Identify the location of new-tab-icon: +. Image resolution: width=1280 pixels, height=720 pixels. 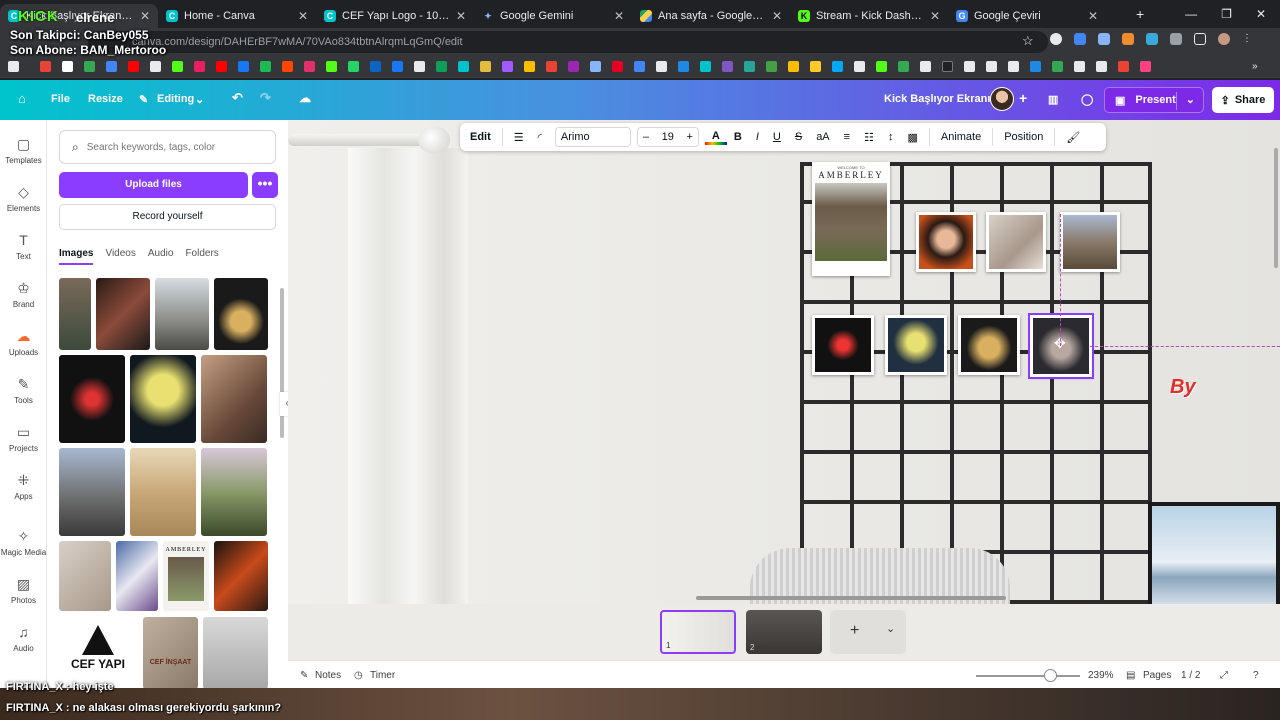
(1140, 14).